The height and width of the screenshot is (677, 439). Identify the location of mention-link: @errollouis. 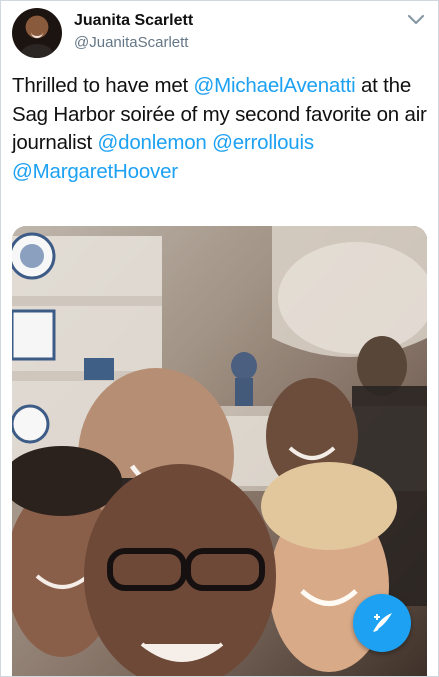
(263, 142).